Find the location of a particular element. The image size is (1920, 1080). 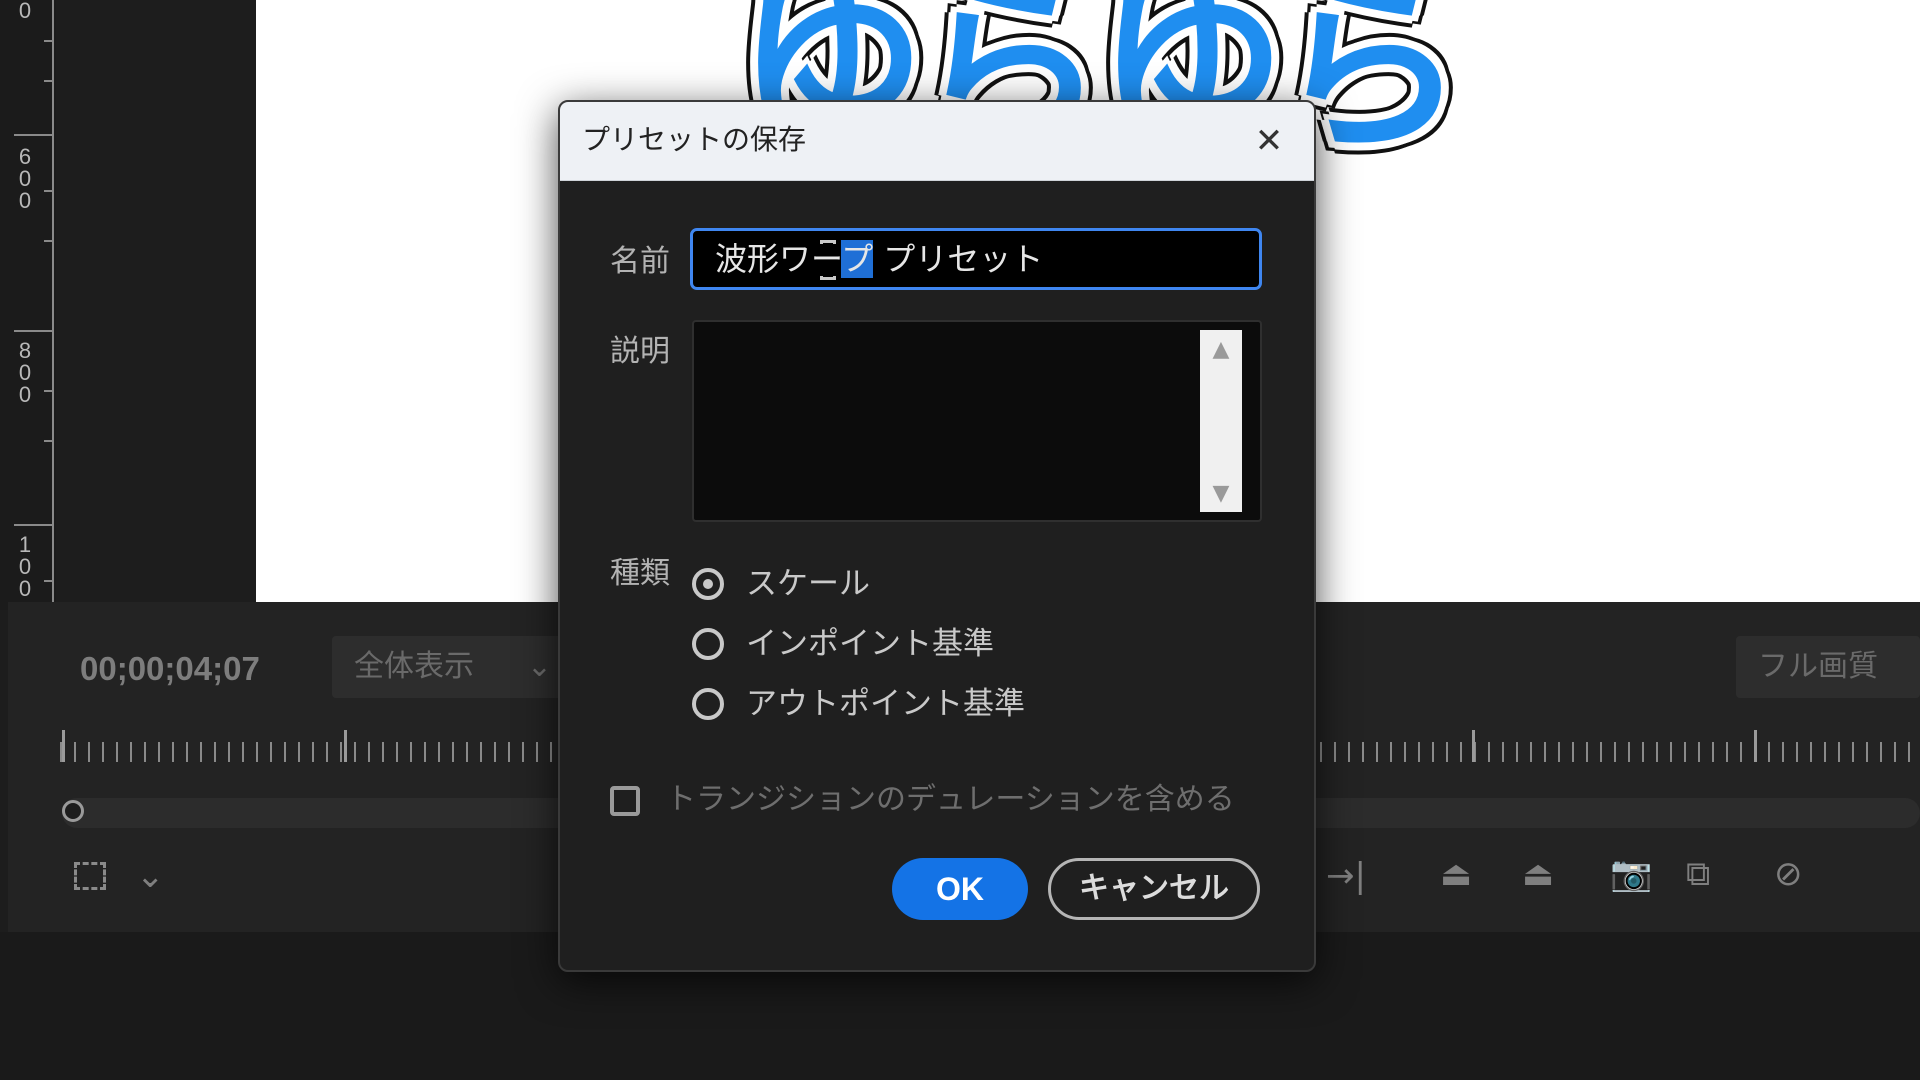

quality-dropdown: フル画質 is located at coordinates (1828, 667).